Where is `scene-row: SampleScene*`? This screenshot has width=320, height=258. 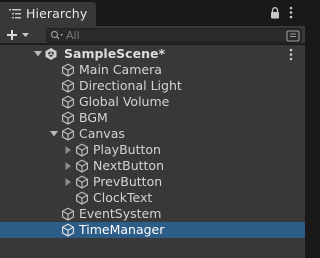
scene-row: SampleScene* is located at coordinates (152, 54).